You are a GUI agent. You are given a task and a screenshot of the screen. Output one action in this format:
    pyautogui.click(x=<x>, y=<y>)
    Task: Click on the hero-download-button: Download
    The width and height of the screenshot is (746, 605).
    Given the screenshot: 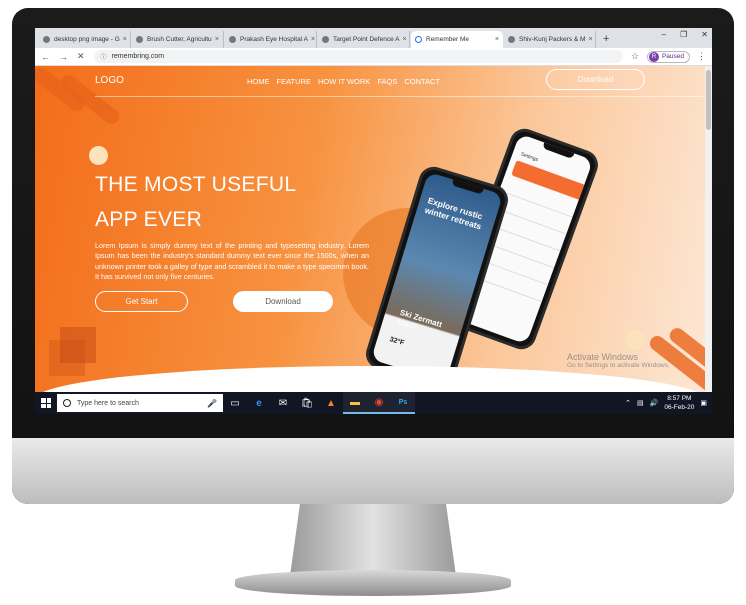 What is the action you would take?
    pyautogui.click(x=283, y=301)
    